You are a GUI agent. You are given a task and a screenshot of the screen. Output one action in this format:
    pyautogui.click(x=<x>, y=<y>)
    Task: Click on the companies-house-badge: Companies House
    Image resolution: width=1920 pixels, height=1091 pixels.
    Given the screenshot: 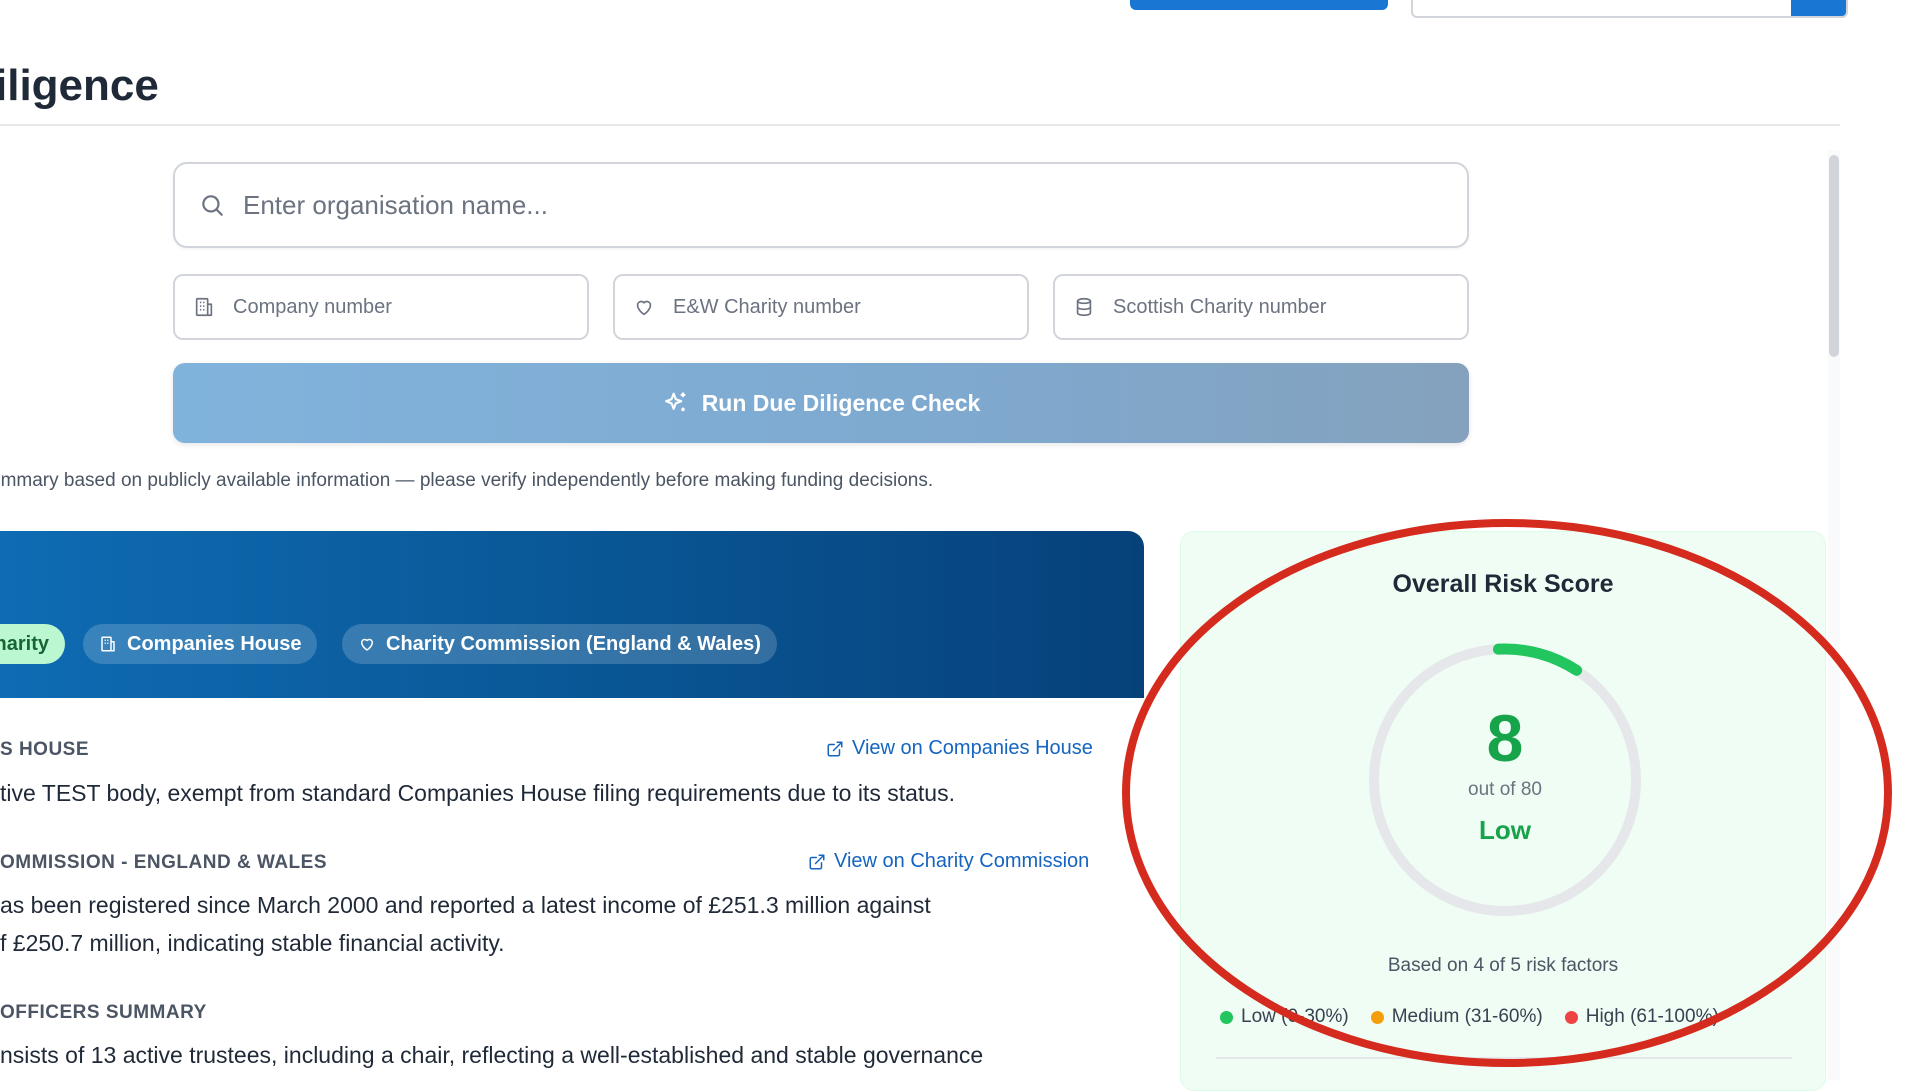 What is the action you would take?
    pyautogui.click(x=200, y=644)
    